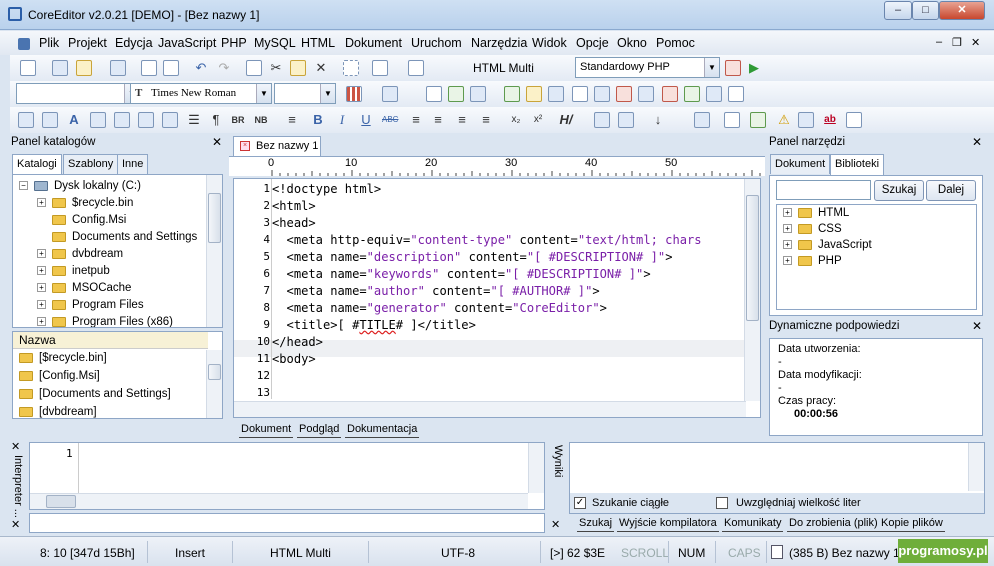  I want to click on menu-plik: Plik, so click(49, 43).